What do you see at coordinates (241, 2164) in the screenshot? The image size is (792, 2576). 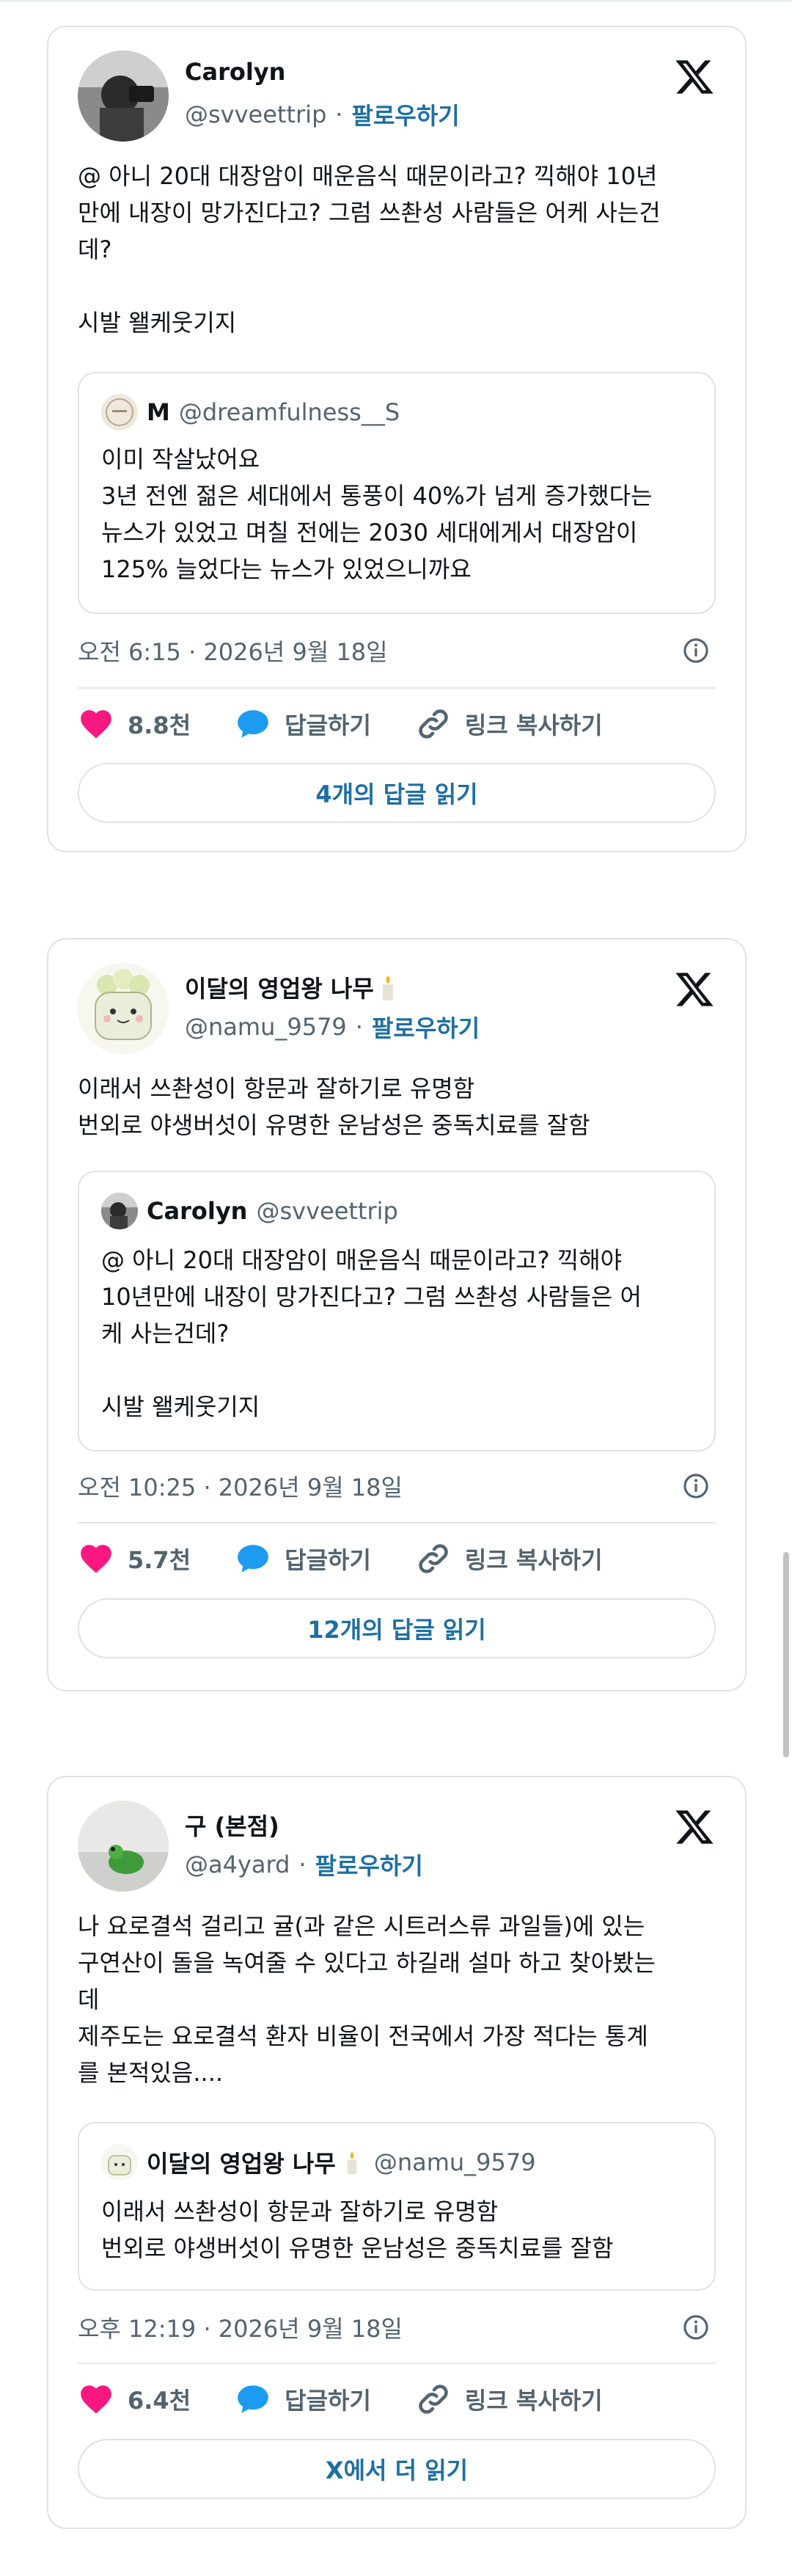 I see `quote-display-name: 이달의 영업왕 나무` at bounding box center [241, 2164].